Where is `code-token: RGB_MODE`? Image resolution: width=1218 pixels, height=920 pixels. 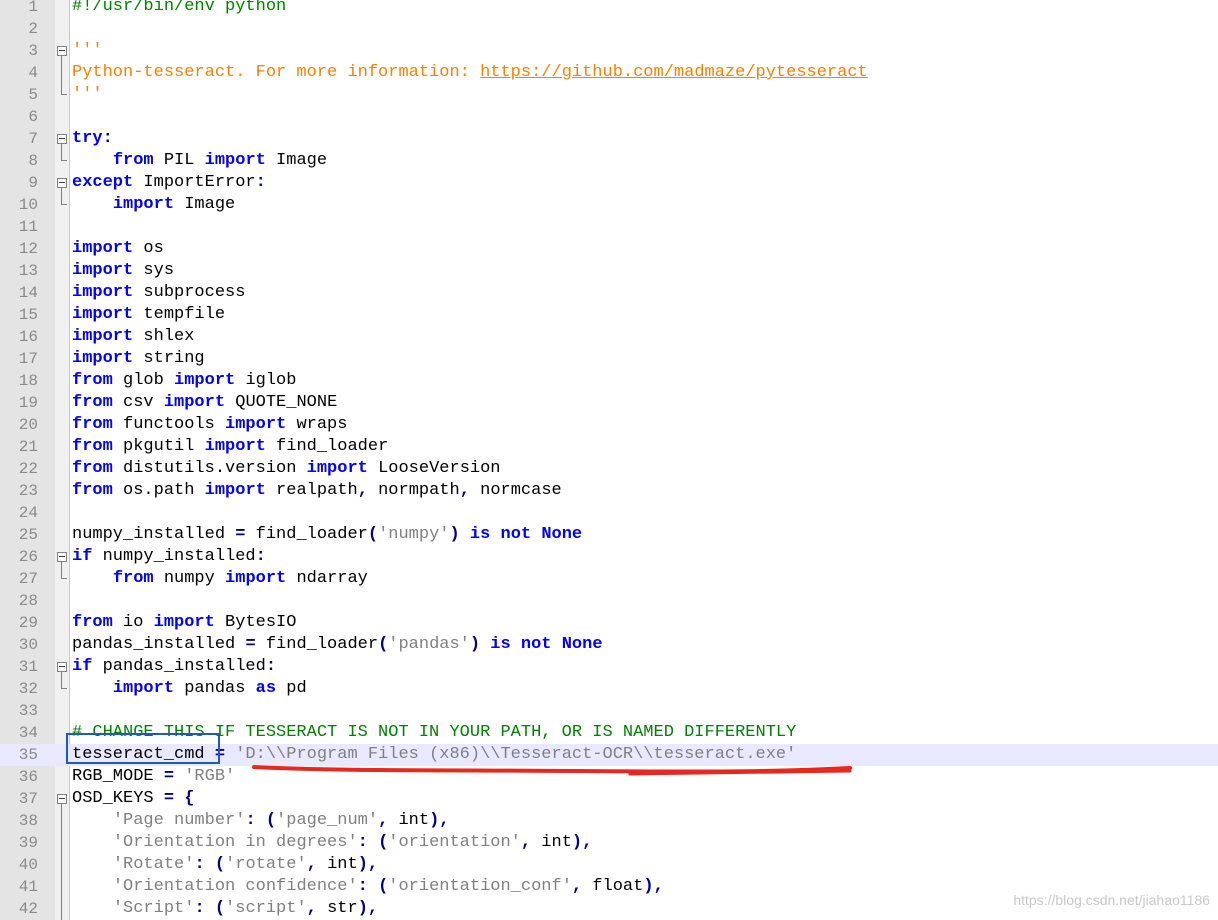
code-token: RGB_MODE is located at coordinates (118, 776).